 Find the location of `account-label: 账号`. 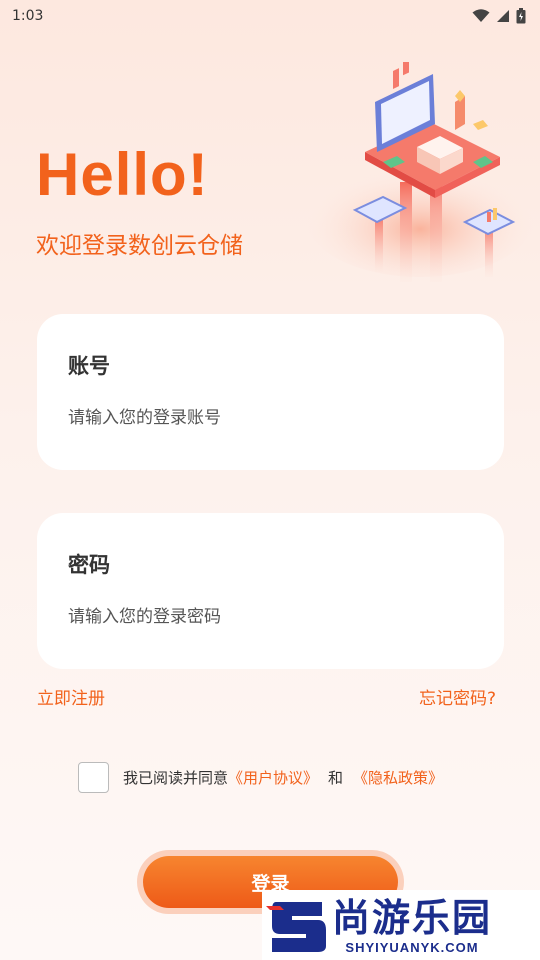

account-label: 账号 is located at coordinates (89, 366).